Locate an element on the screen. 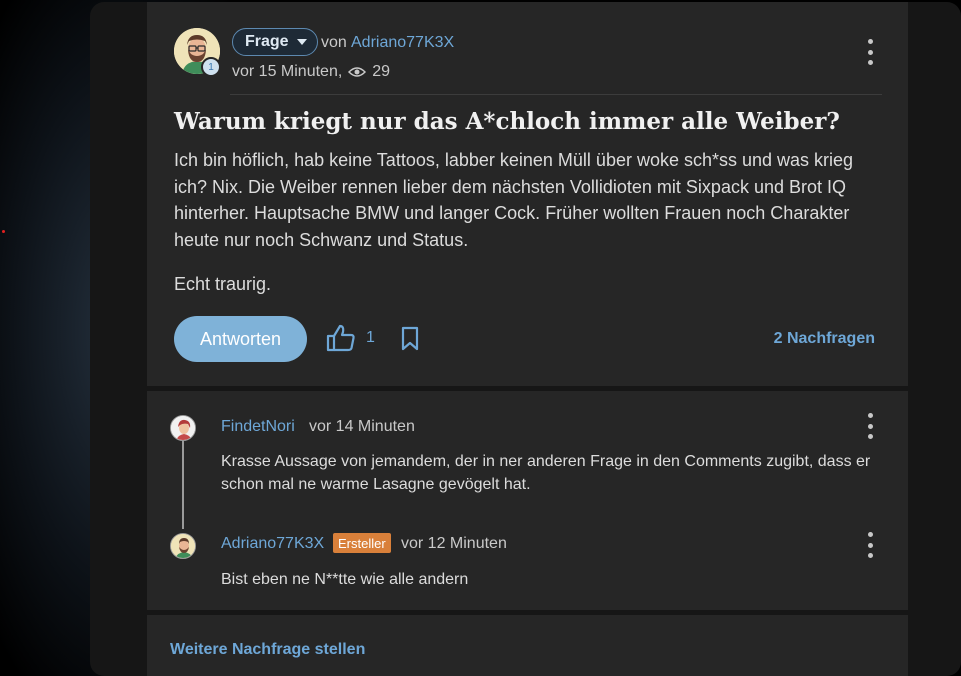 The image size is (961, 676). question-meta: vor 15 Minuten, 29 is located at coordinates (311, 72).